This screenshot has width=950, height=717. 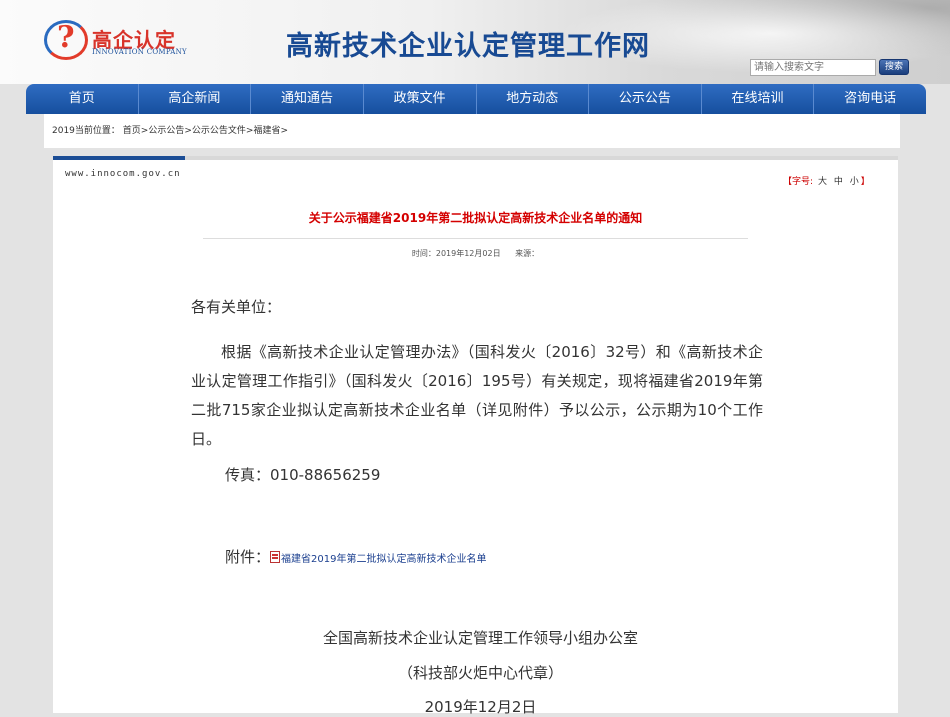 I want to click on breadcrumb: 2019当前位置： 首页>公示公告>公示公告文件>福建省>, so click(x=472, y=131).